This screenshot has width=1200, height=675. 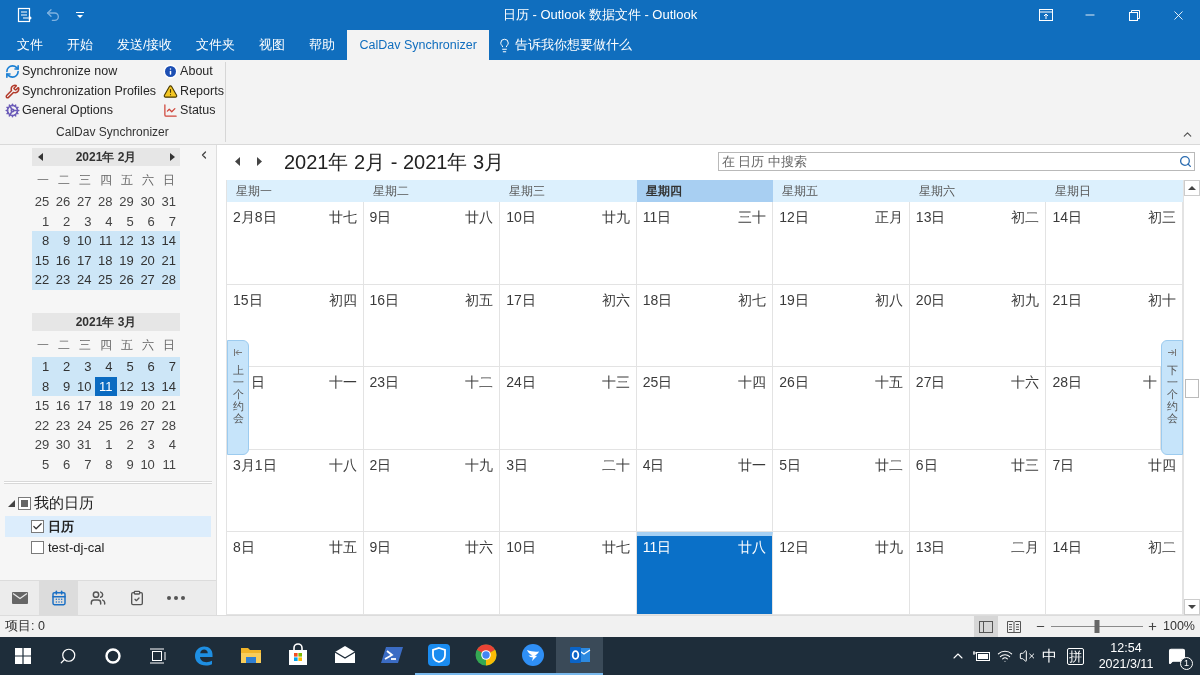 I want to click on day-cell: 9日 廿六, so click(x=432, y=573).